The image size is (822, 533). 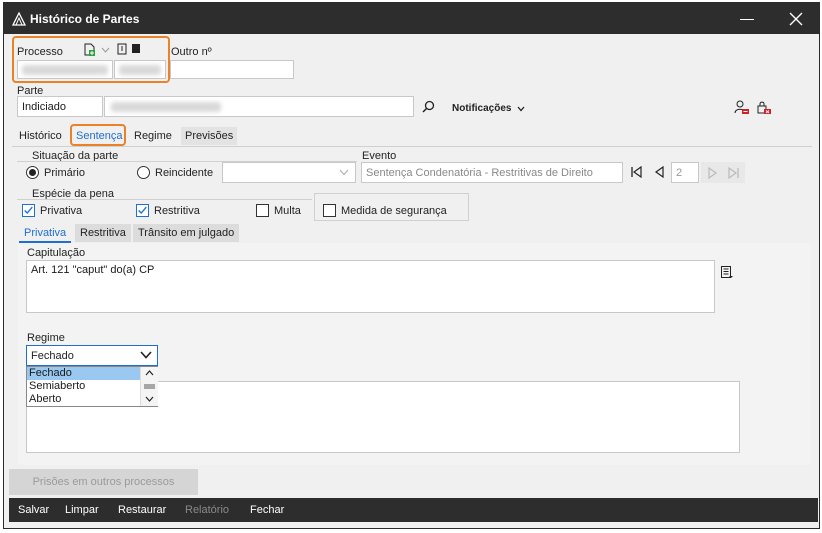 What do you see at coordinates (394, 211) in the screenshot?
I see `medida-label: Medida de segurança` at bounding box center [394, 211].